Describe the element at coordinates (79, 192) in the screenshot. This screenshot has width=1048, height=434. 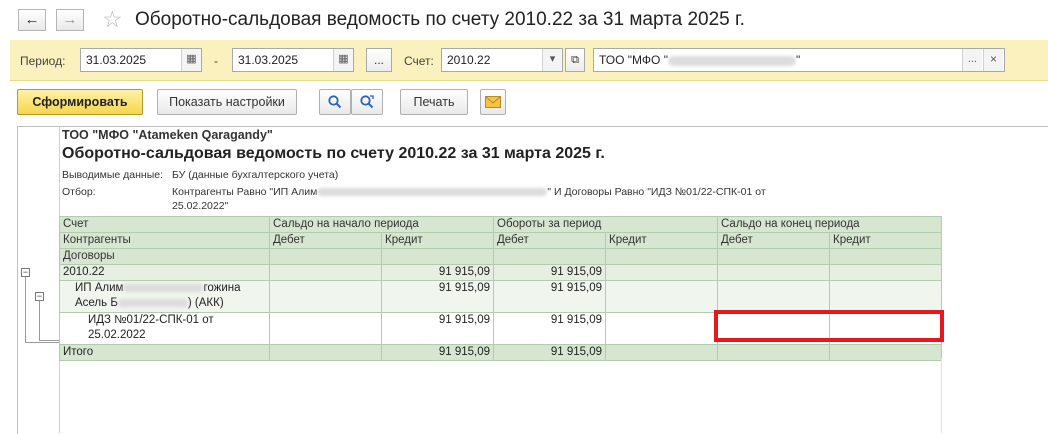
I see `filter-label: Отбор:` at that location.